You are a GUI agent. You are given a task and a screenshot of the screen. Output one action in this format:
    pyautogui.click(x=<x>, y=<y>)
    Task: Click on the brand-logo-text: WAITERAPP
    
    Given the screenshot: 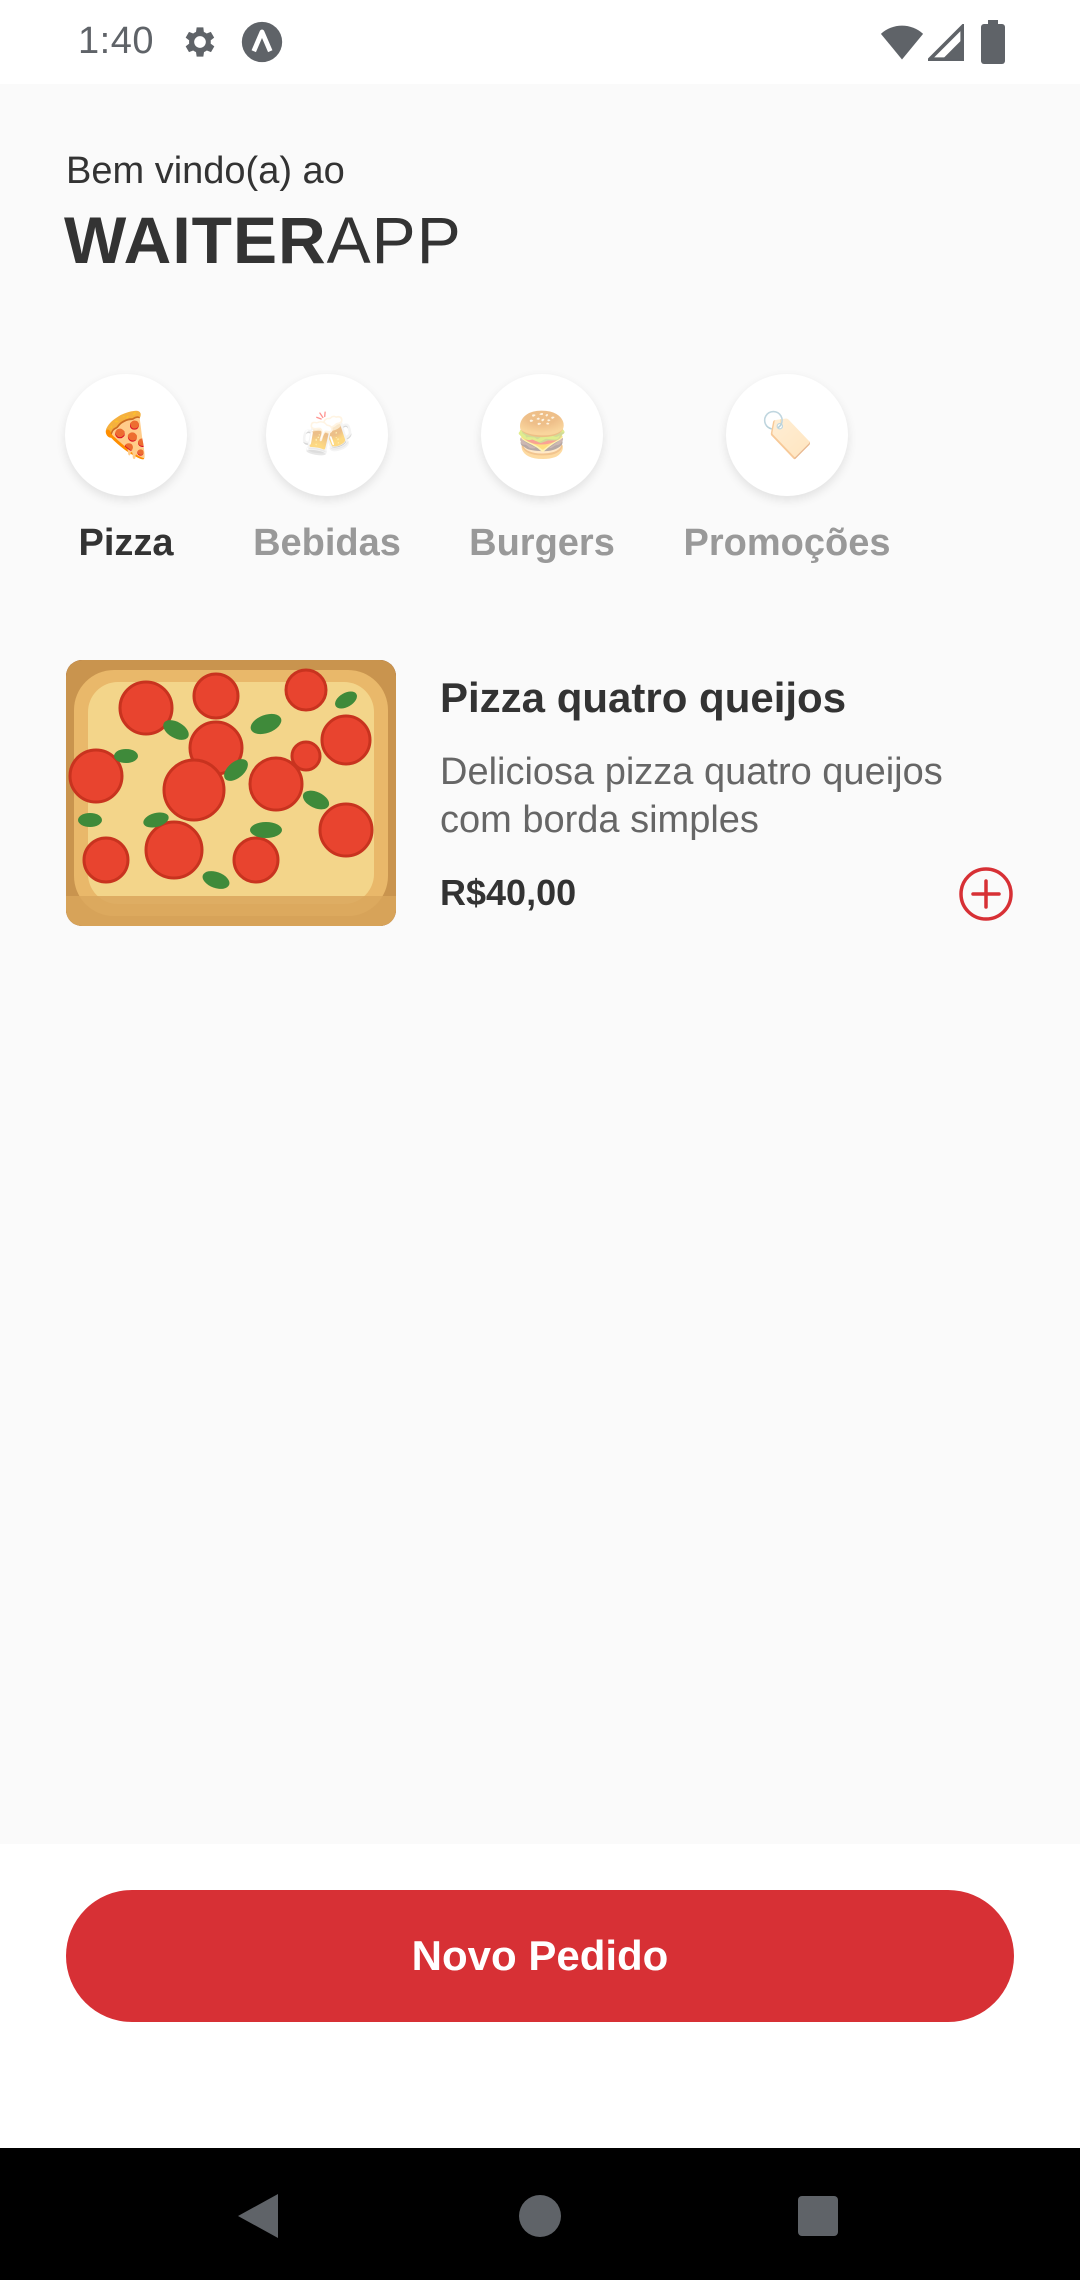 What is the action you would take?
    pyautogui.click(x=263, y=240)
    